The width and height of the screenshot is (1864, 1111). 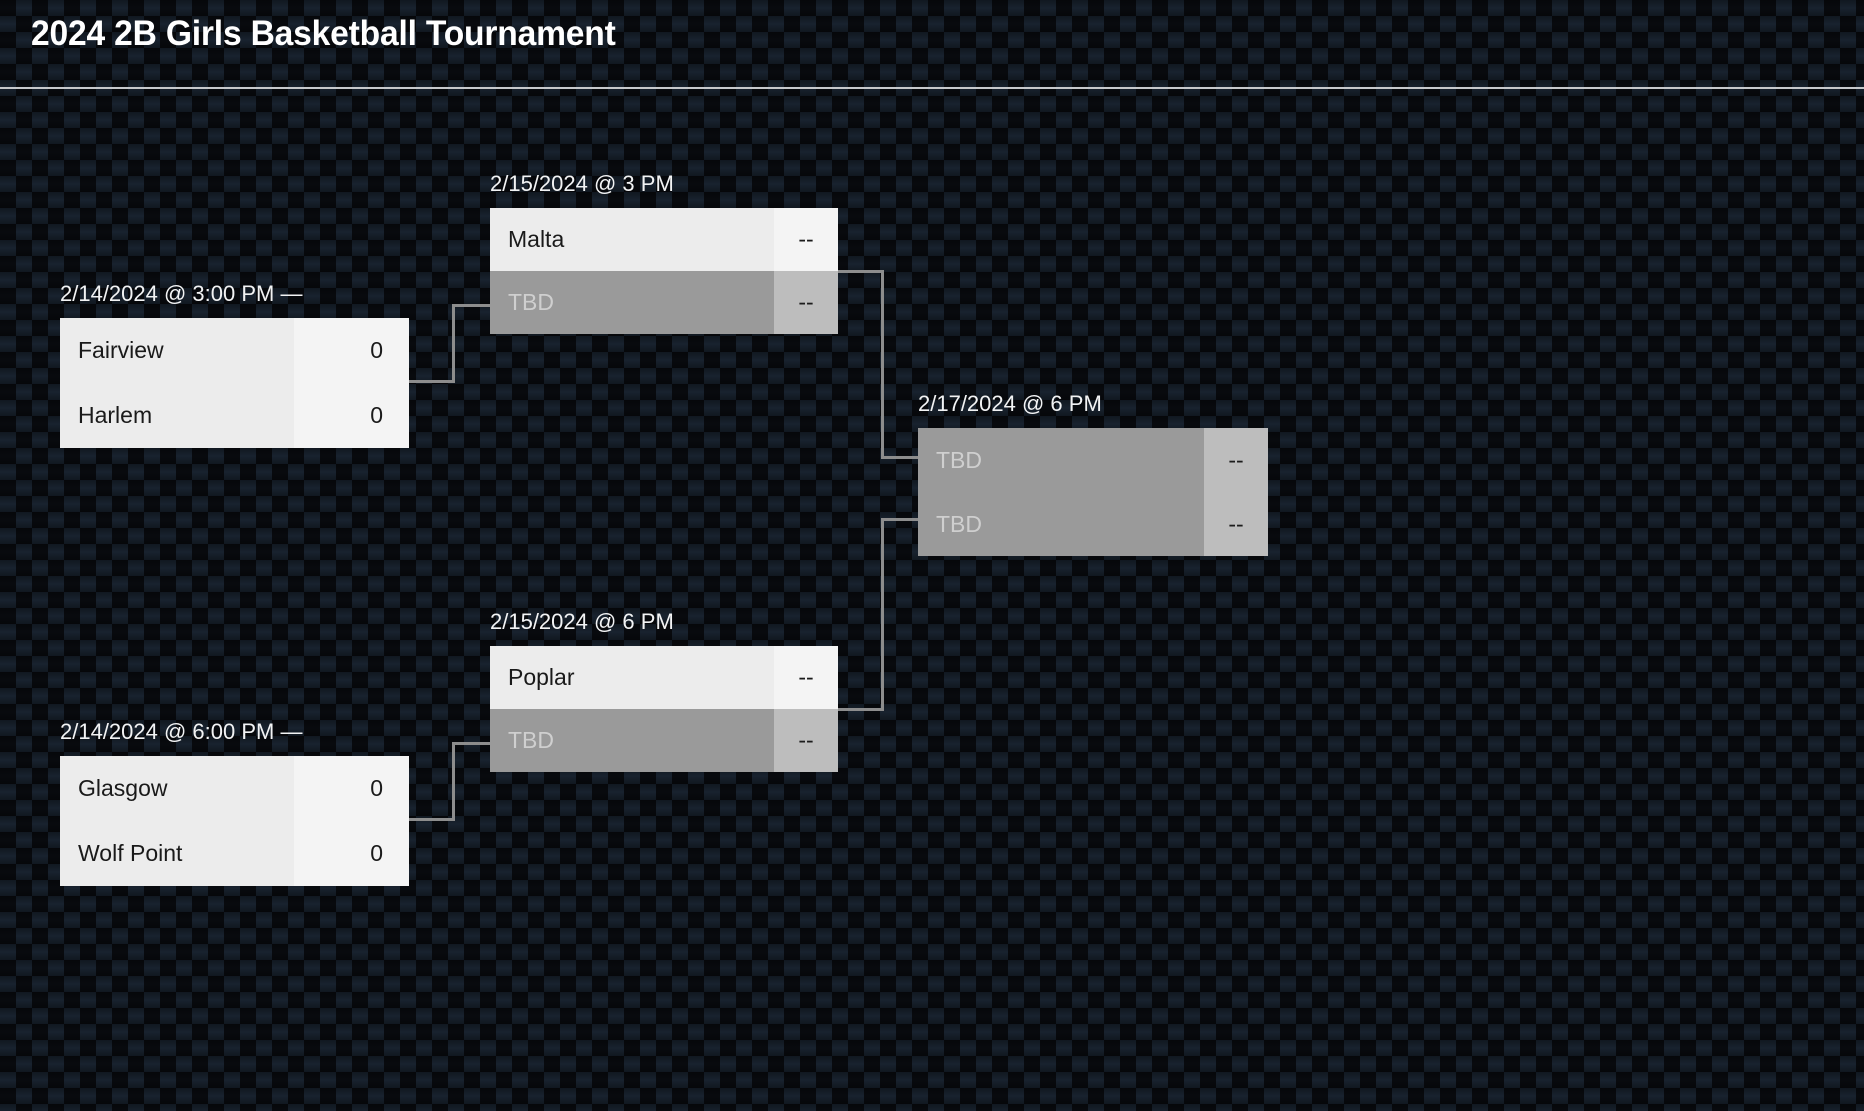 I want to click on table-row: Fairview 0, so click(x=234, y=350).